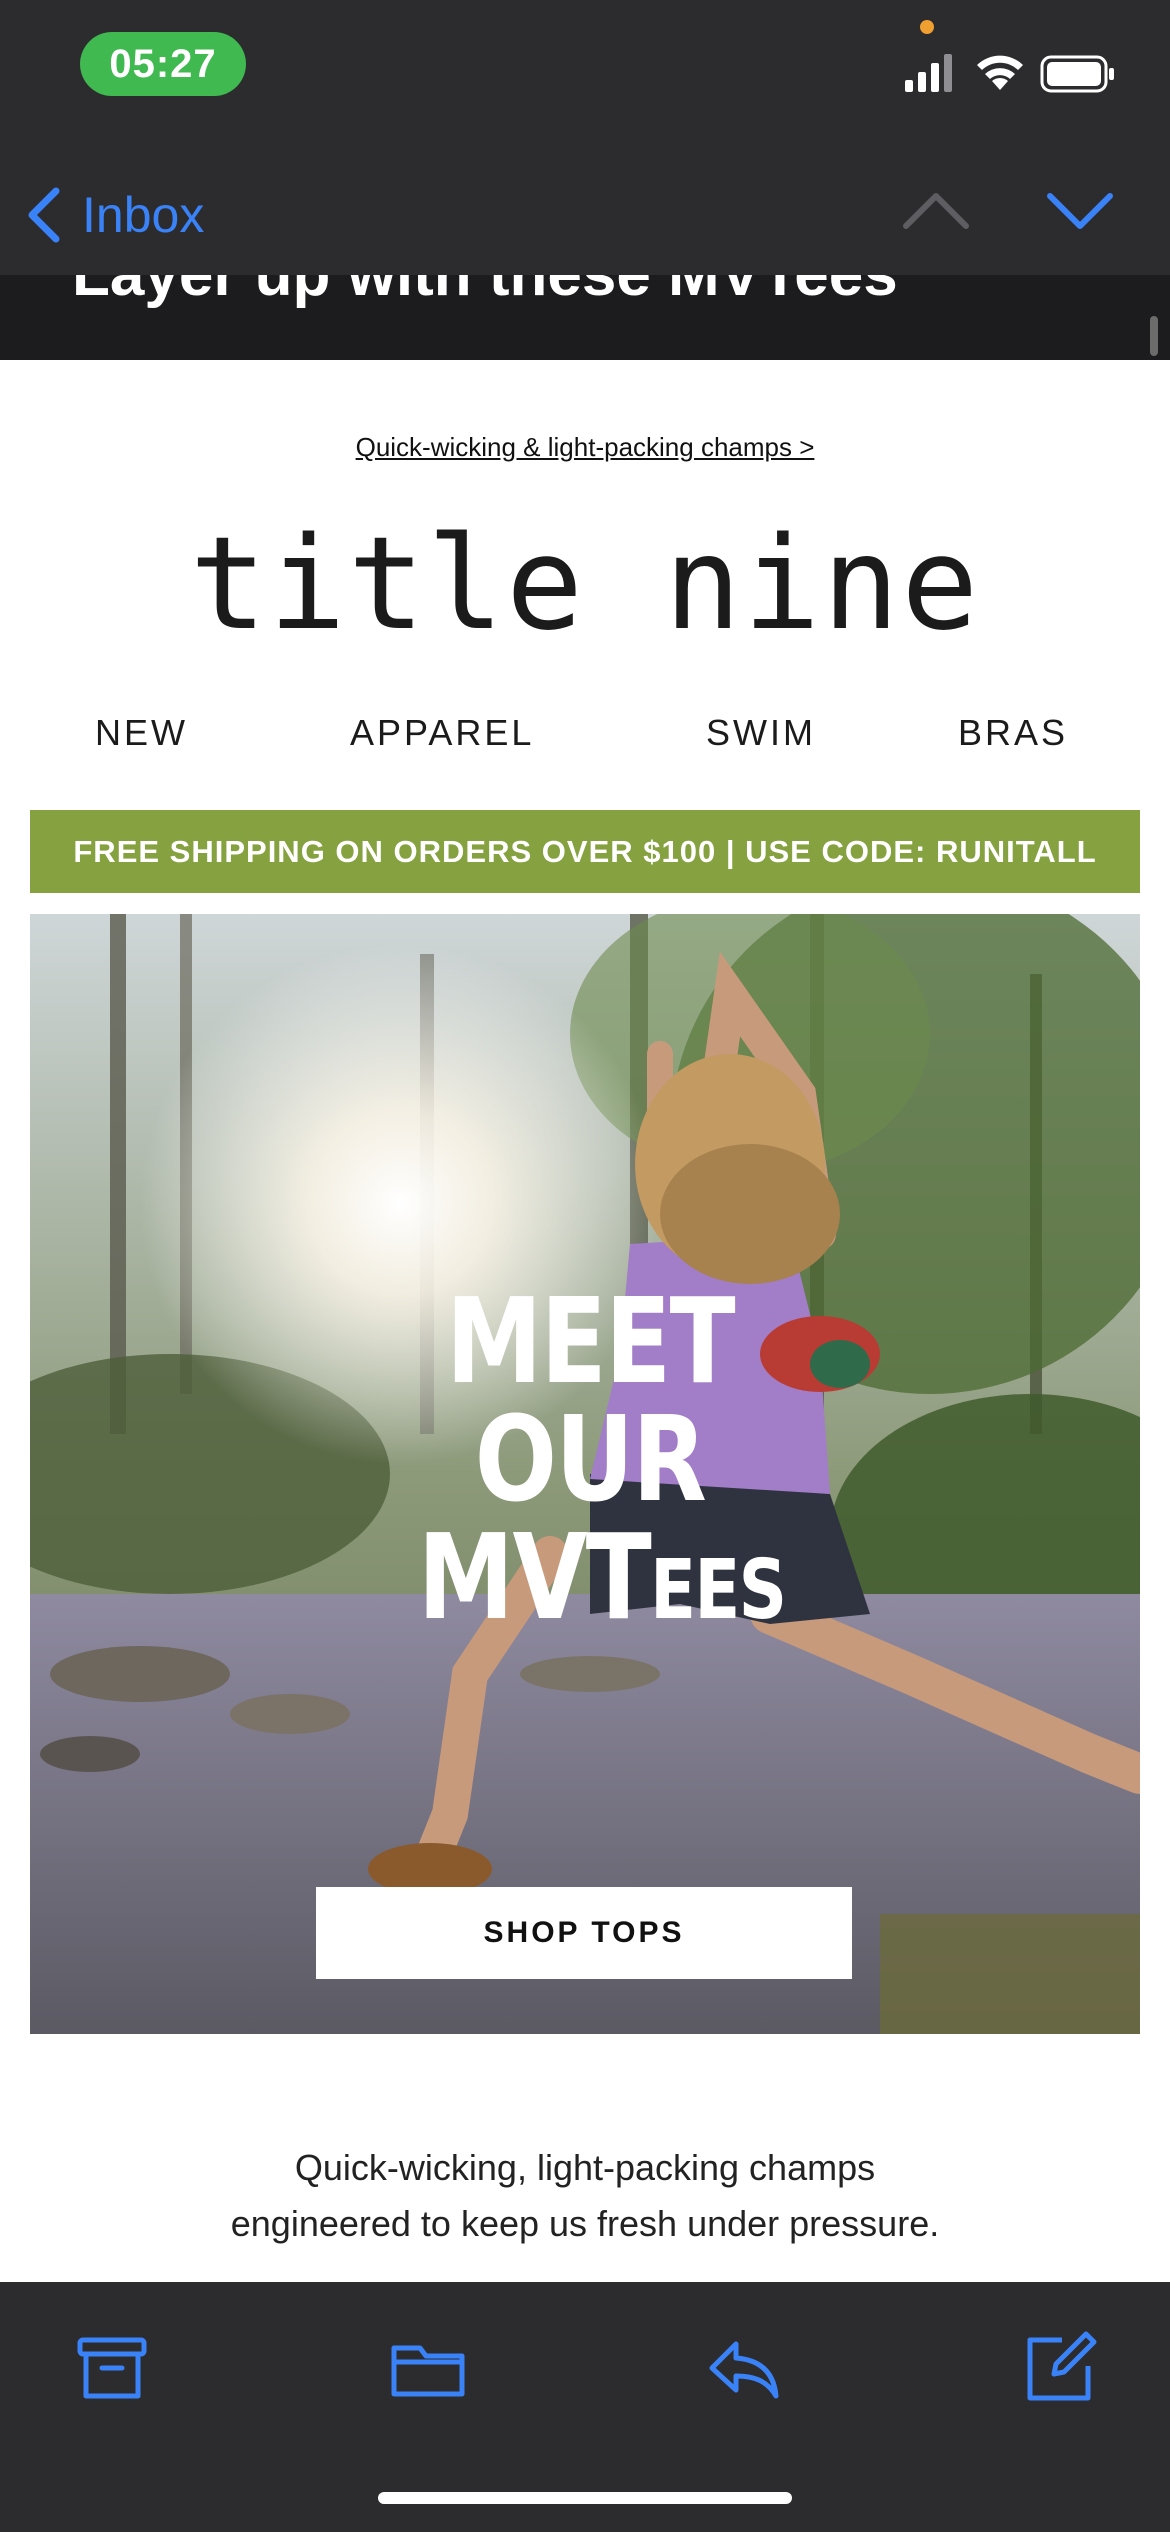 Image resolution: width=1170 pixels, height=2532 pixels. What do you see at coordinates (585, 207) in the screenshot?
I see `mail-navigation-bar: Inbox` at bounding box center [585, 207].